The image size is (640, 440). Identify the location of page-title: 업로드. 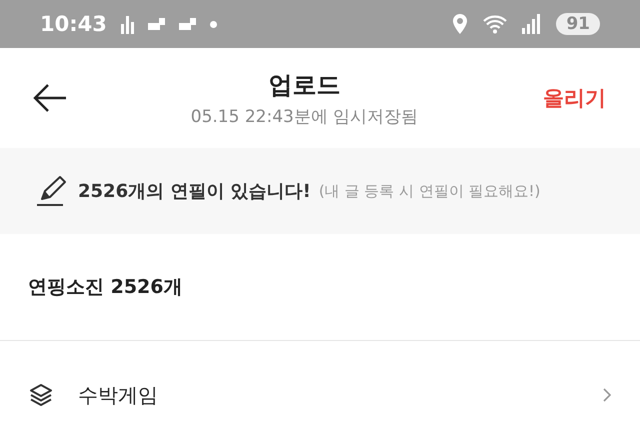
(304, 85).